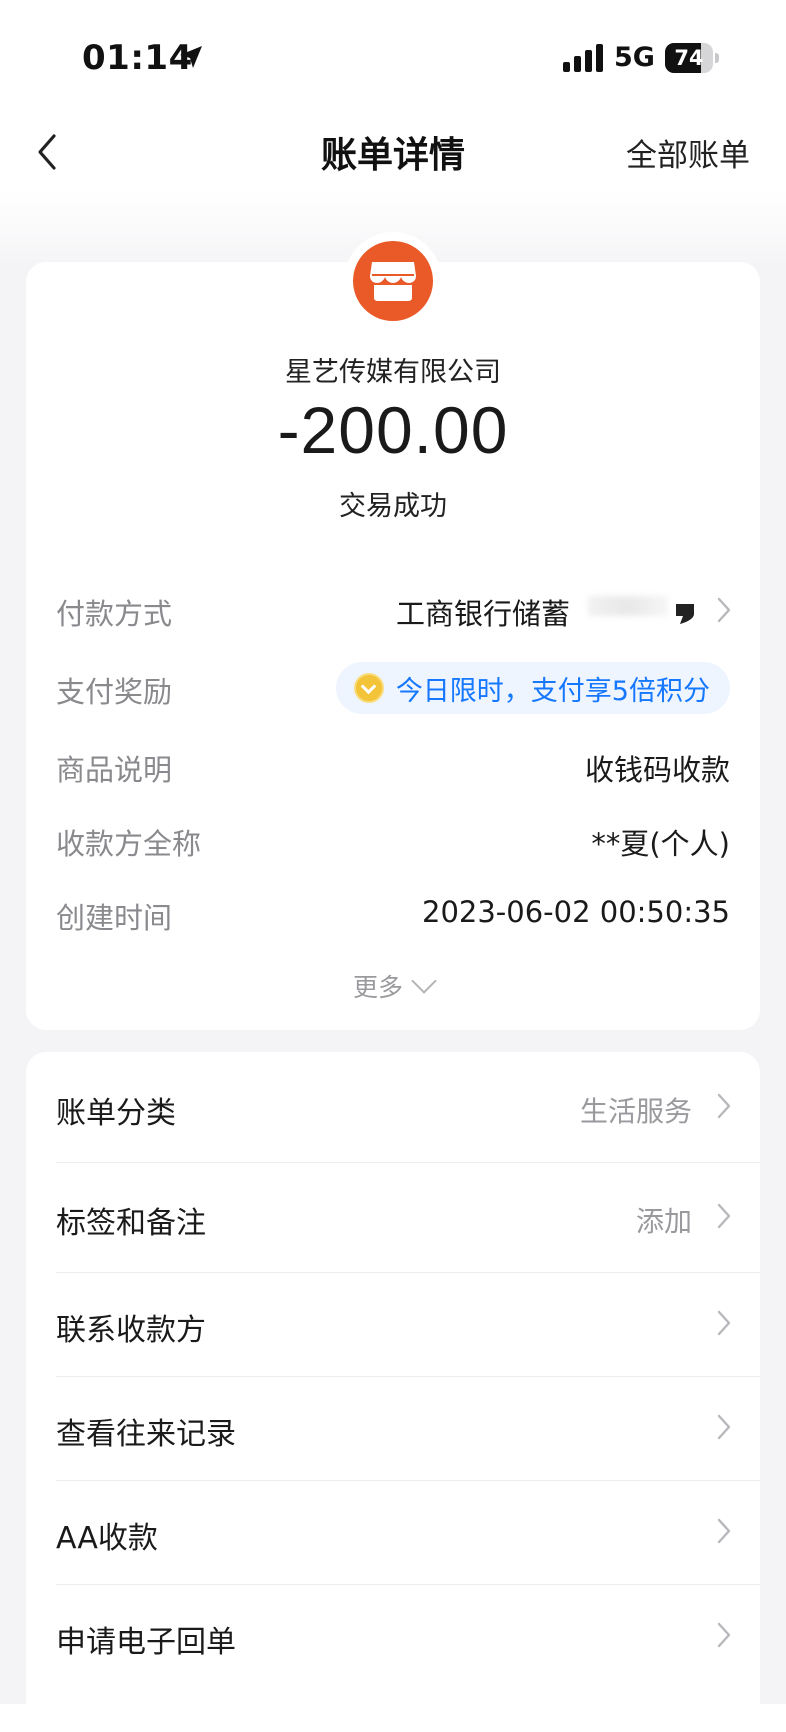  What do you see at coordinates (146, 1642) in the screenshot?
I see `action-label: 申请电子回单` at bounding box center [146, 1642].